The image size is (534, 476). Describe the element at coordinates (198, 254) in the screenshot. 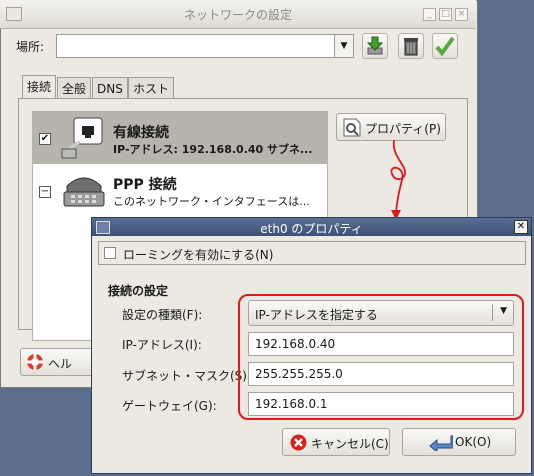

I see `roaming-label: ローミングを有効にする(N)` at that location.